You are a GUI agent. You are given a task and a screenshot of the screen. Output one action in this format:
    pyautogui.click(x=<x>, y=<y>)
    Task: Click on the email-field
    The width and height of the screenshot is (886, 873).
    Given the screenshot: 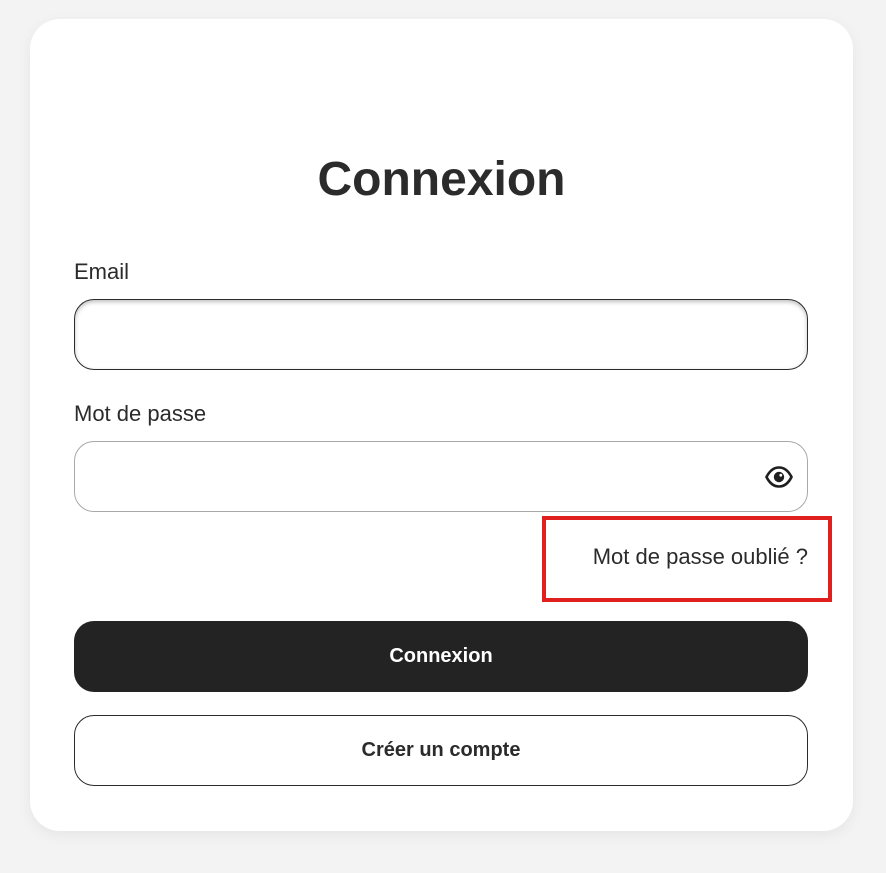 What is the action you would take?
    pyautogui.click(x=441, y=334)
    